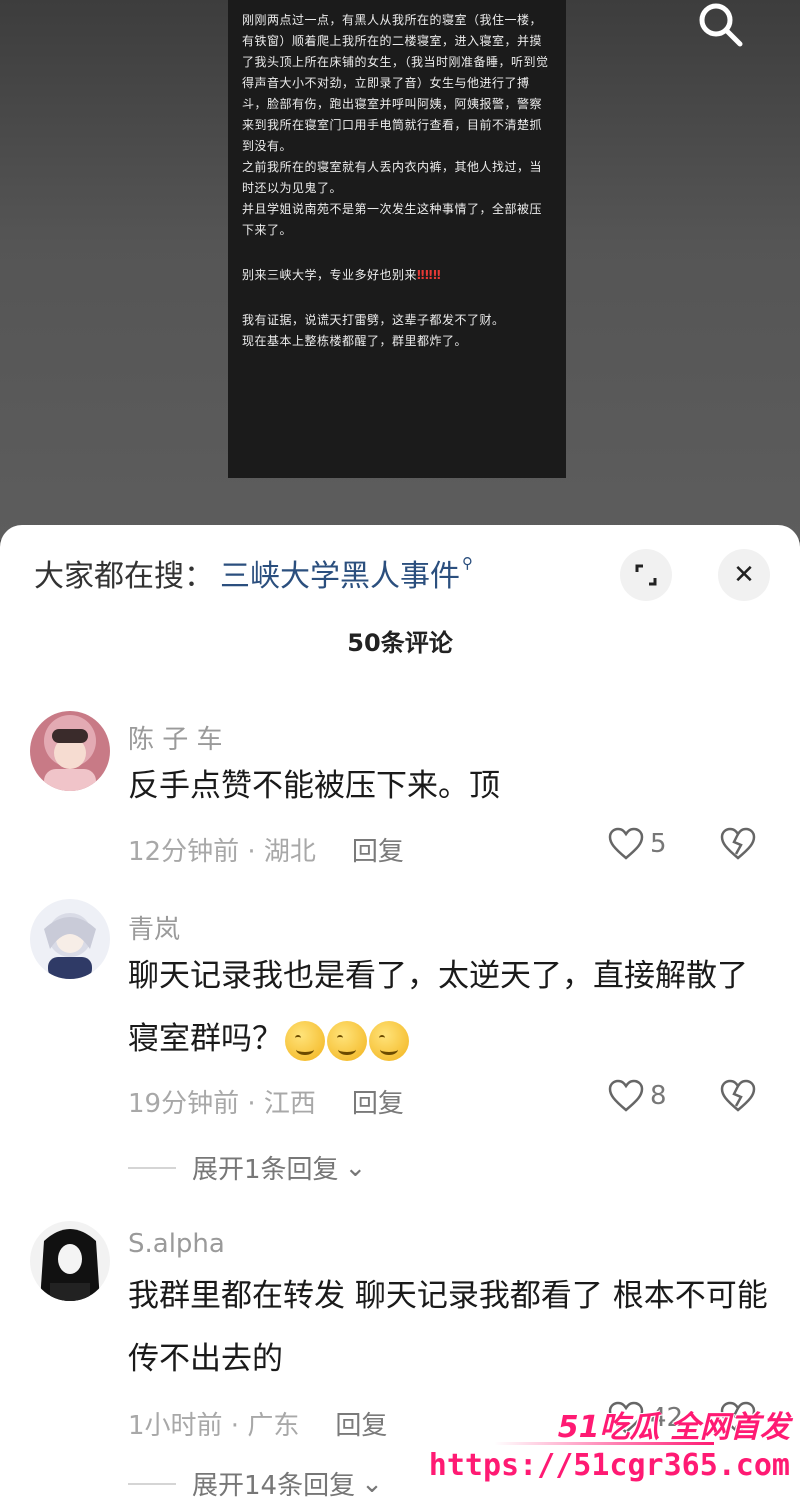  Describe the element at coordinates (274, 1486) in the screenshot. I see `expand-replies-label: 展开14条回复` at that location.